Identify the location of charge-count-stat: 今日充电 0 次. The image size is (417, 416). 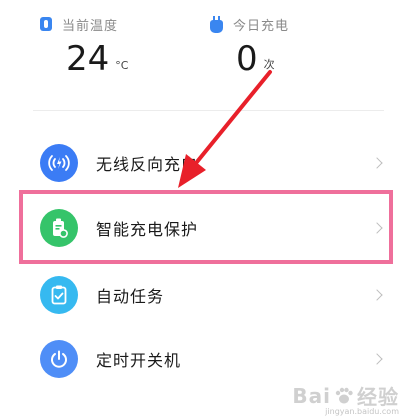
(249, 46).